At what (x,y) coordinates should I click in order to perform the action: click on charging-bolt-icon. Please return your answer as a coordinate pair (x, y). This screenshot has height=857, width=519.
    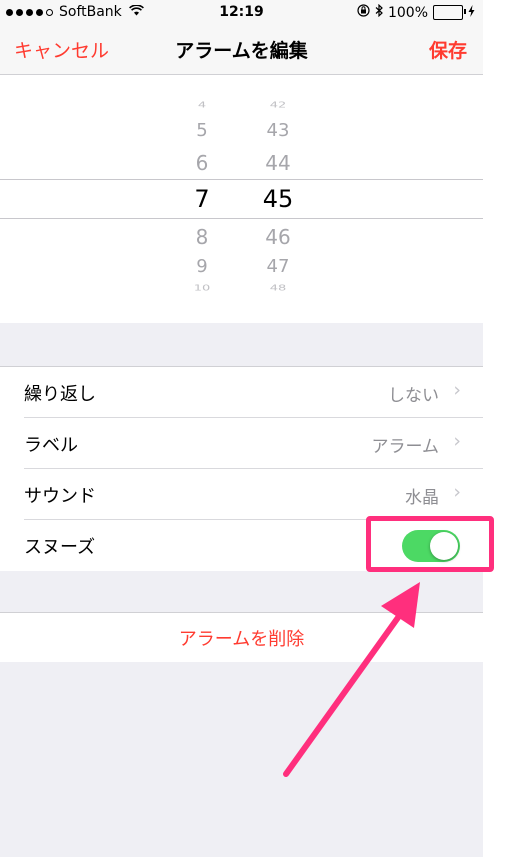
    Looking at the image, I should click on (471, 12).